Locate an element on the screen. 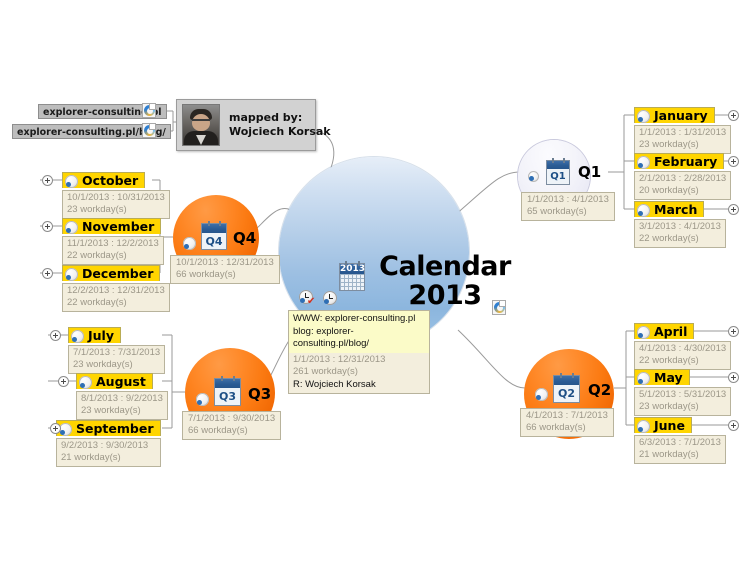 The width and height of the screenshot is (750, 563). month-node-july: July 7/1/2013 : 7/31/2013 23 workday(s) is located at coordinates (117, 350).